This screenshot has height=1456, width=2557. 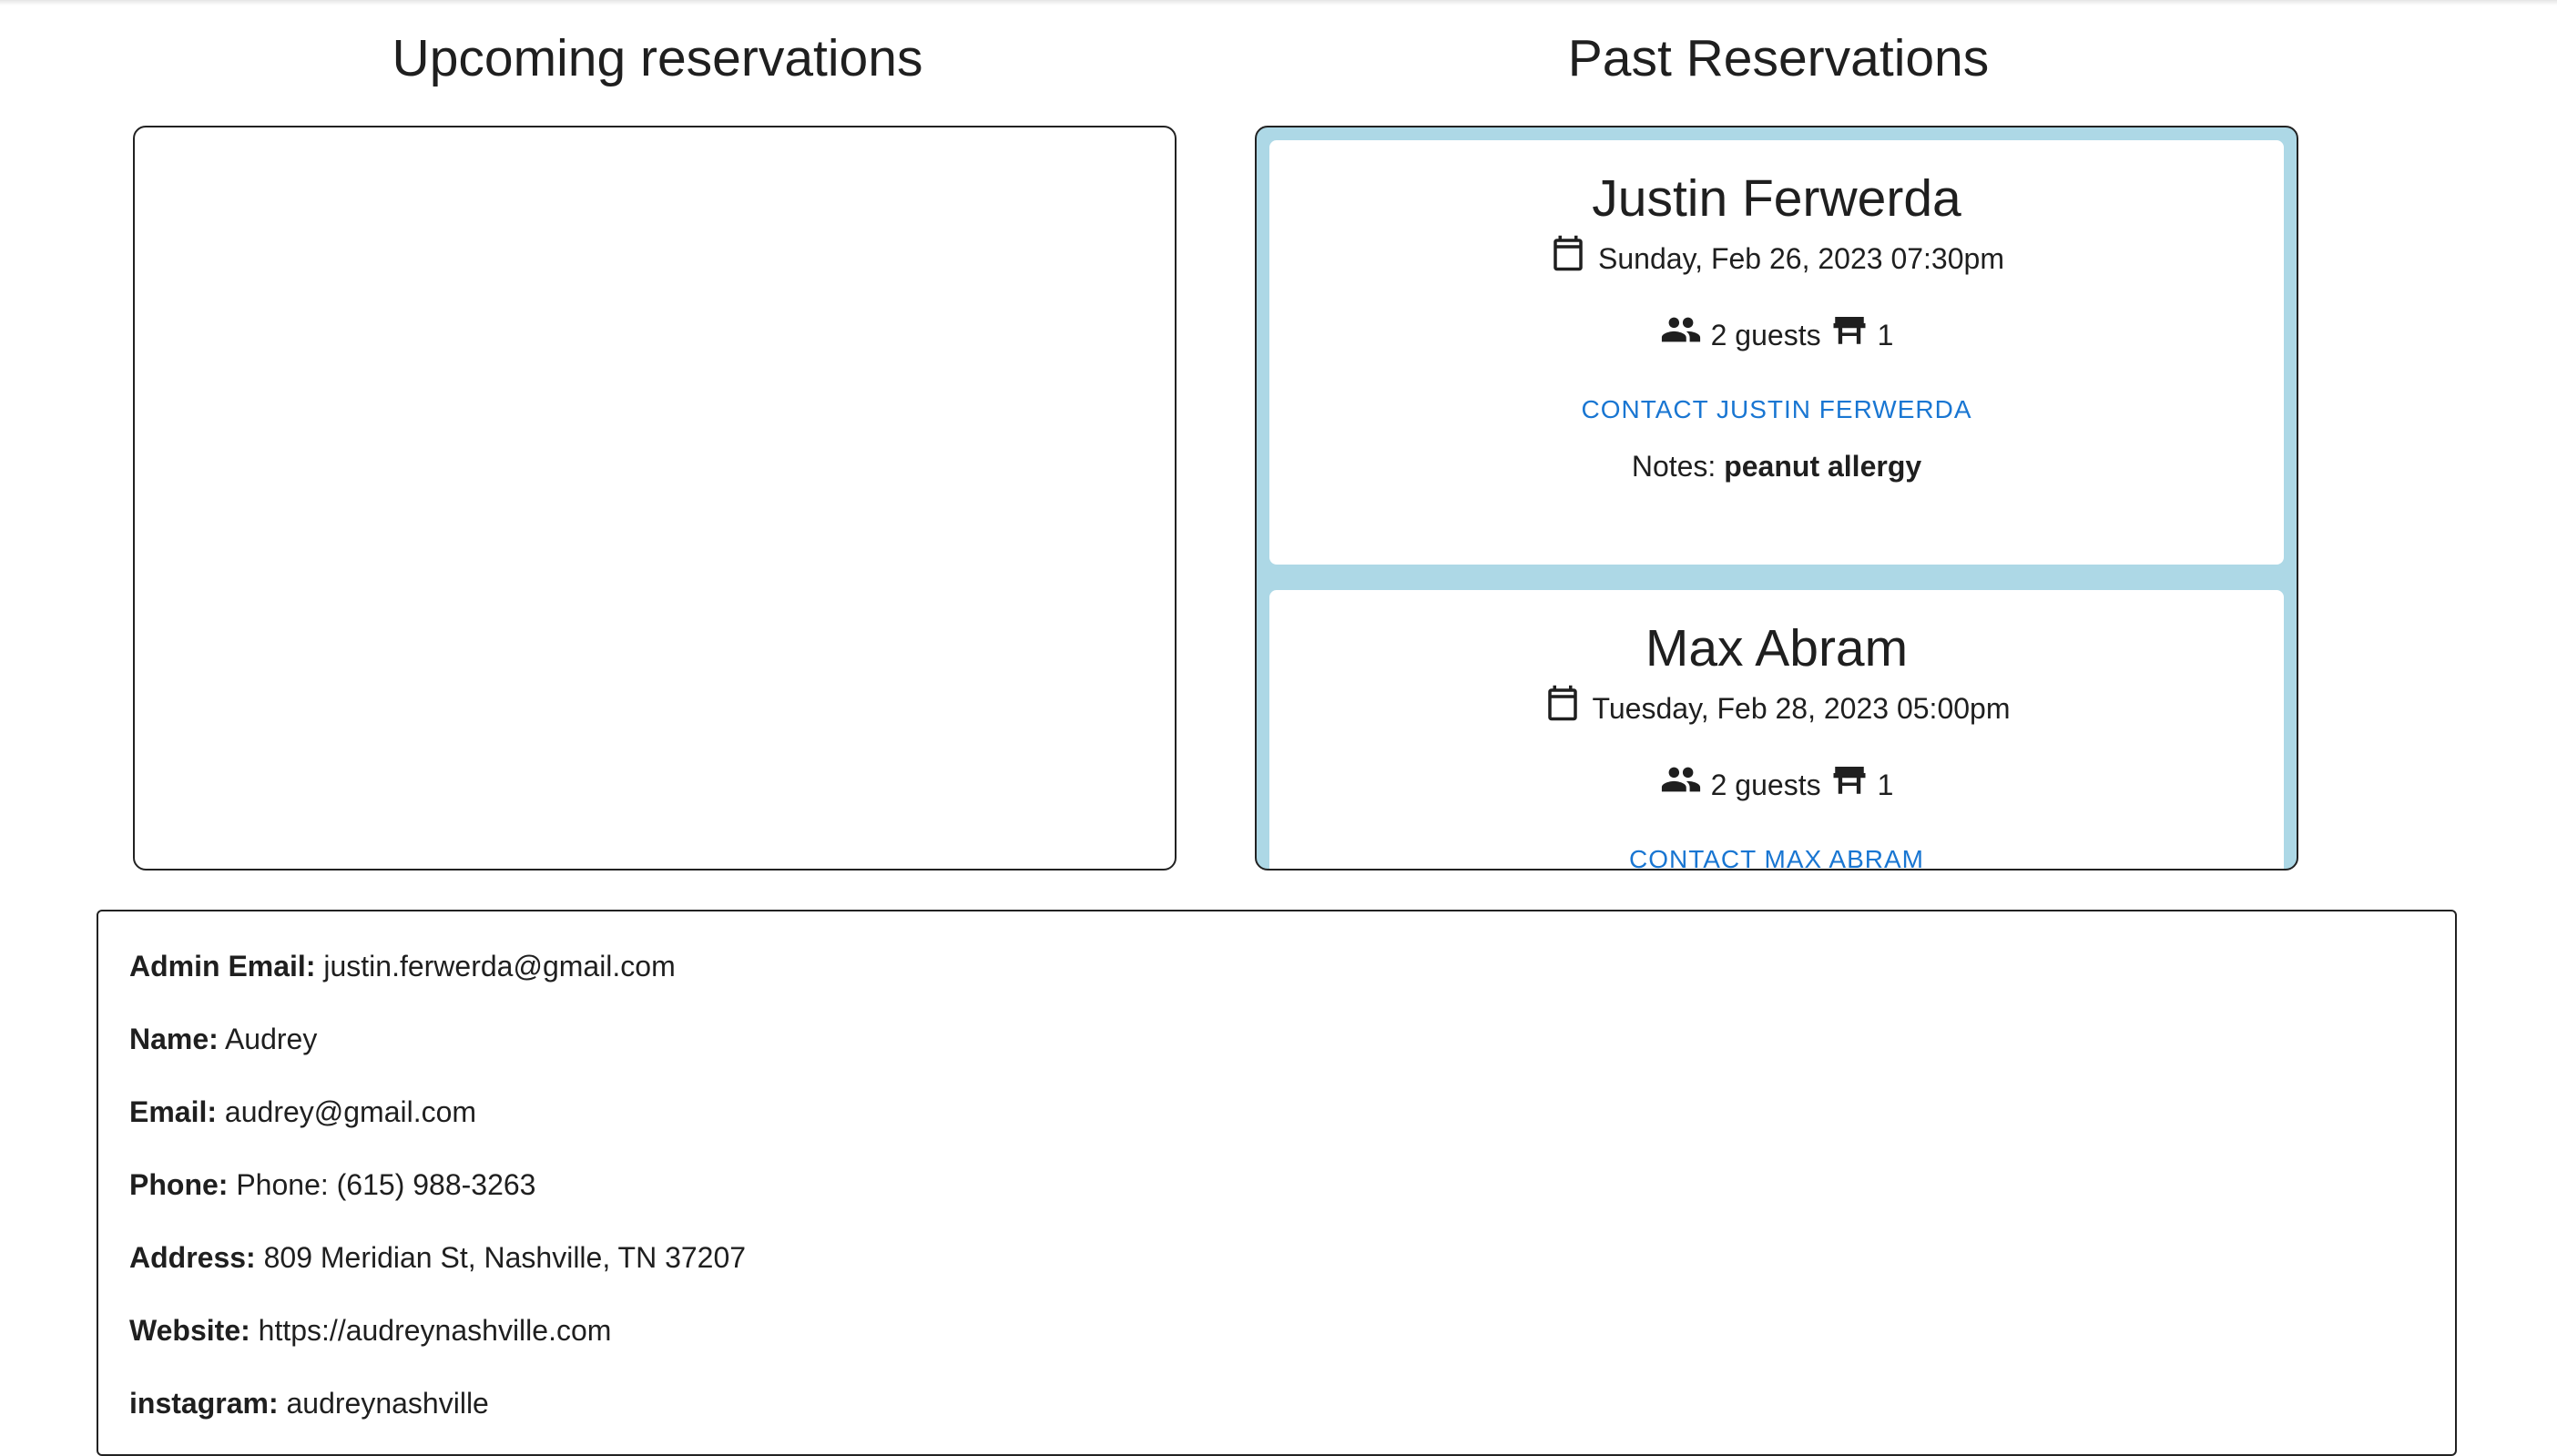 What do you see at coordinates (1776, 198) in the screenshot?
I see `reservation-name: Justin Ferwerda` at bounding box center [1776, 198].